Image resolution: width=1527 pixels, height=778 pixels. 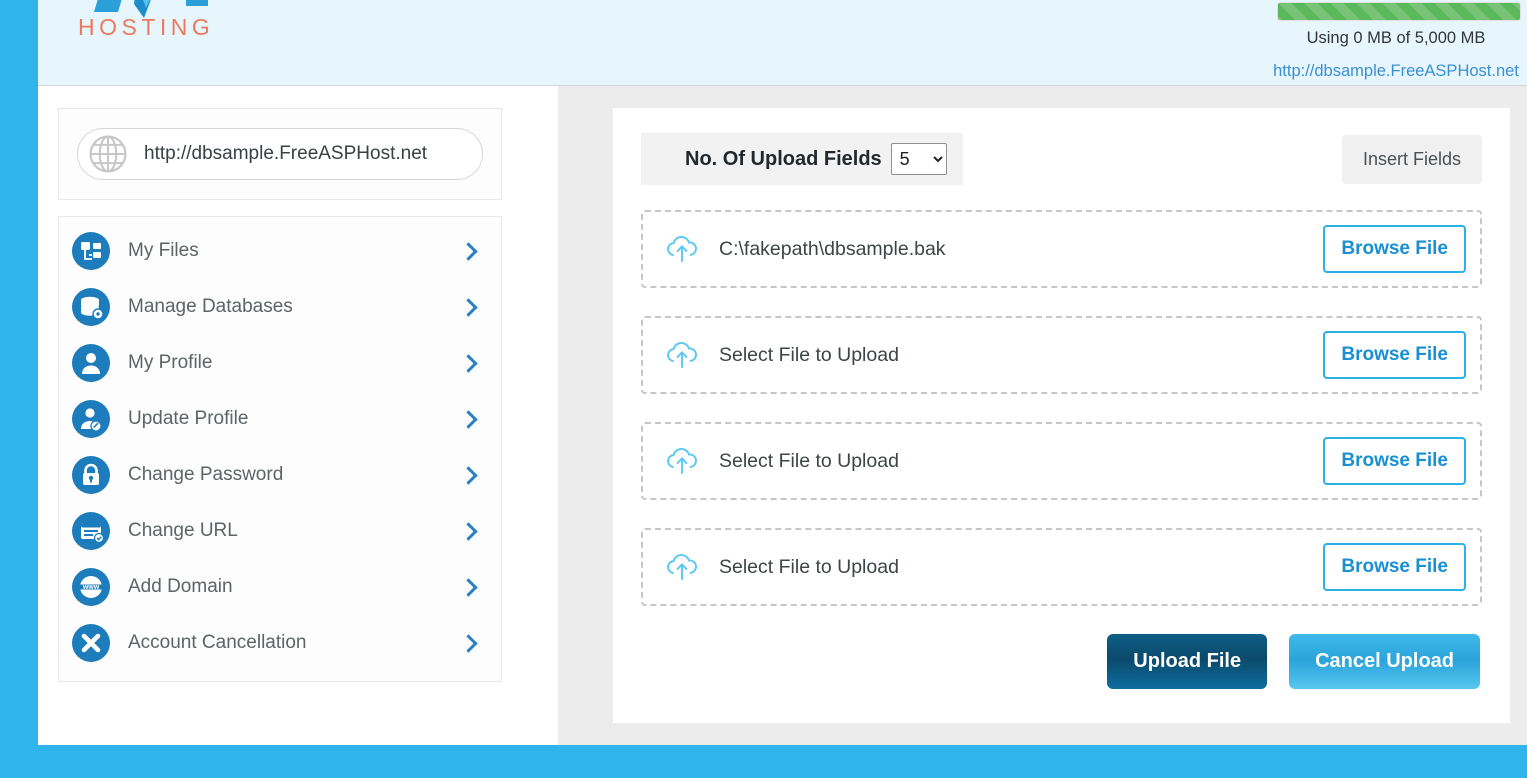 What do you see at coordinates (170, 362) in the screenshot?
I see `sidebar-item-label: My Profile` at bounding box center [170, 362].